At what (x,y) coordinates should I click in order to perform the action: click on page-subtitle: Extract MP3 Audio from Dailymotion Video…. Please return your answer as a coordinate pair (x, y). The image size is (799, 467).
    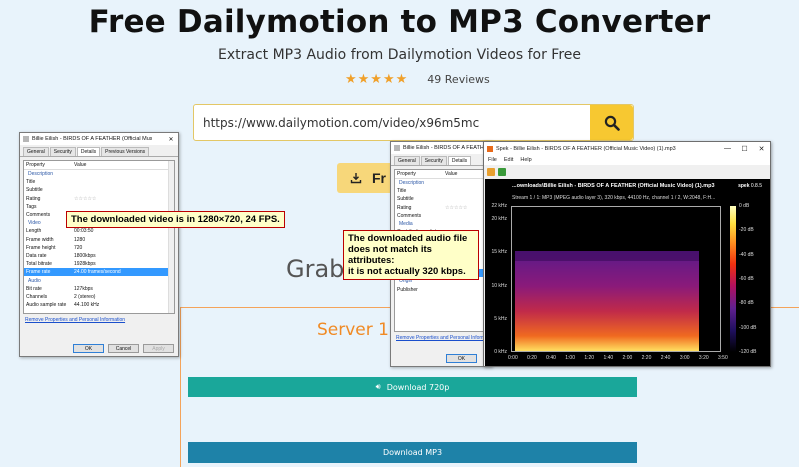
    Looking at the image, I should click on (399, 55).